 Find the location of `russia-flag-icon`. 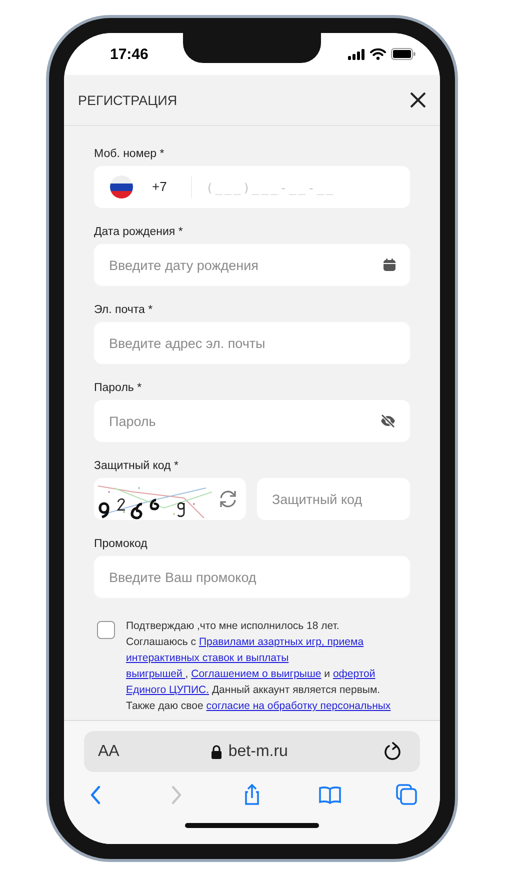

russia-flag-icon is located at coordinates (121, 187).